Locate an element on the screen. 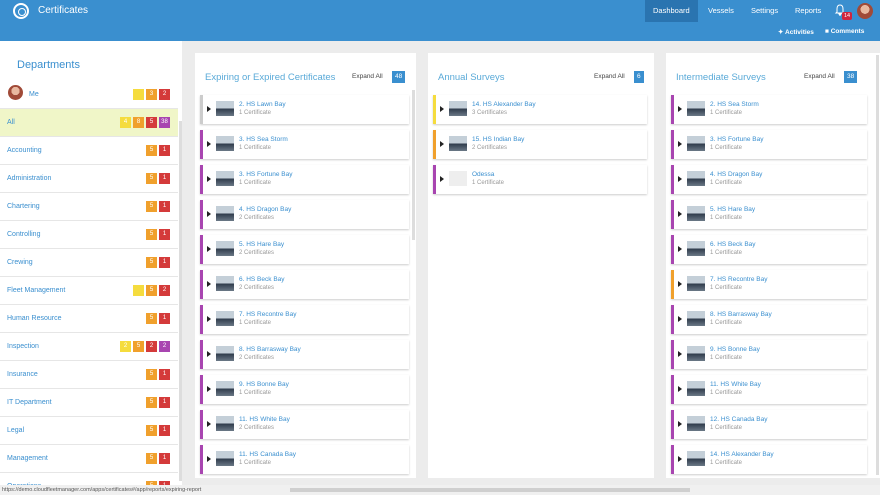  vessel-card: Odessa 1 Certificate is located at coordinates (540, 179).